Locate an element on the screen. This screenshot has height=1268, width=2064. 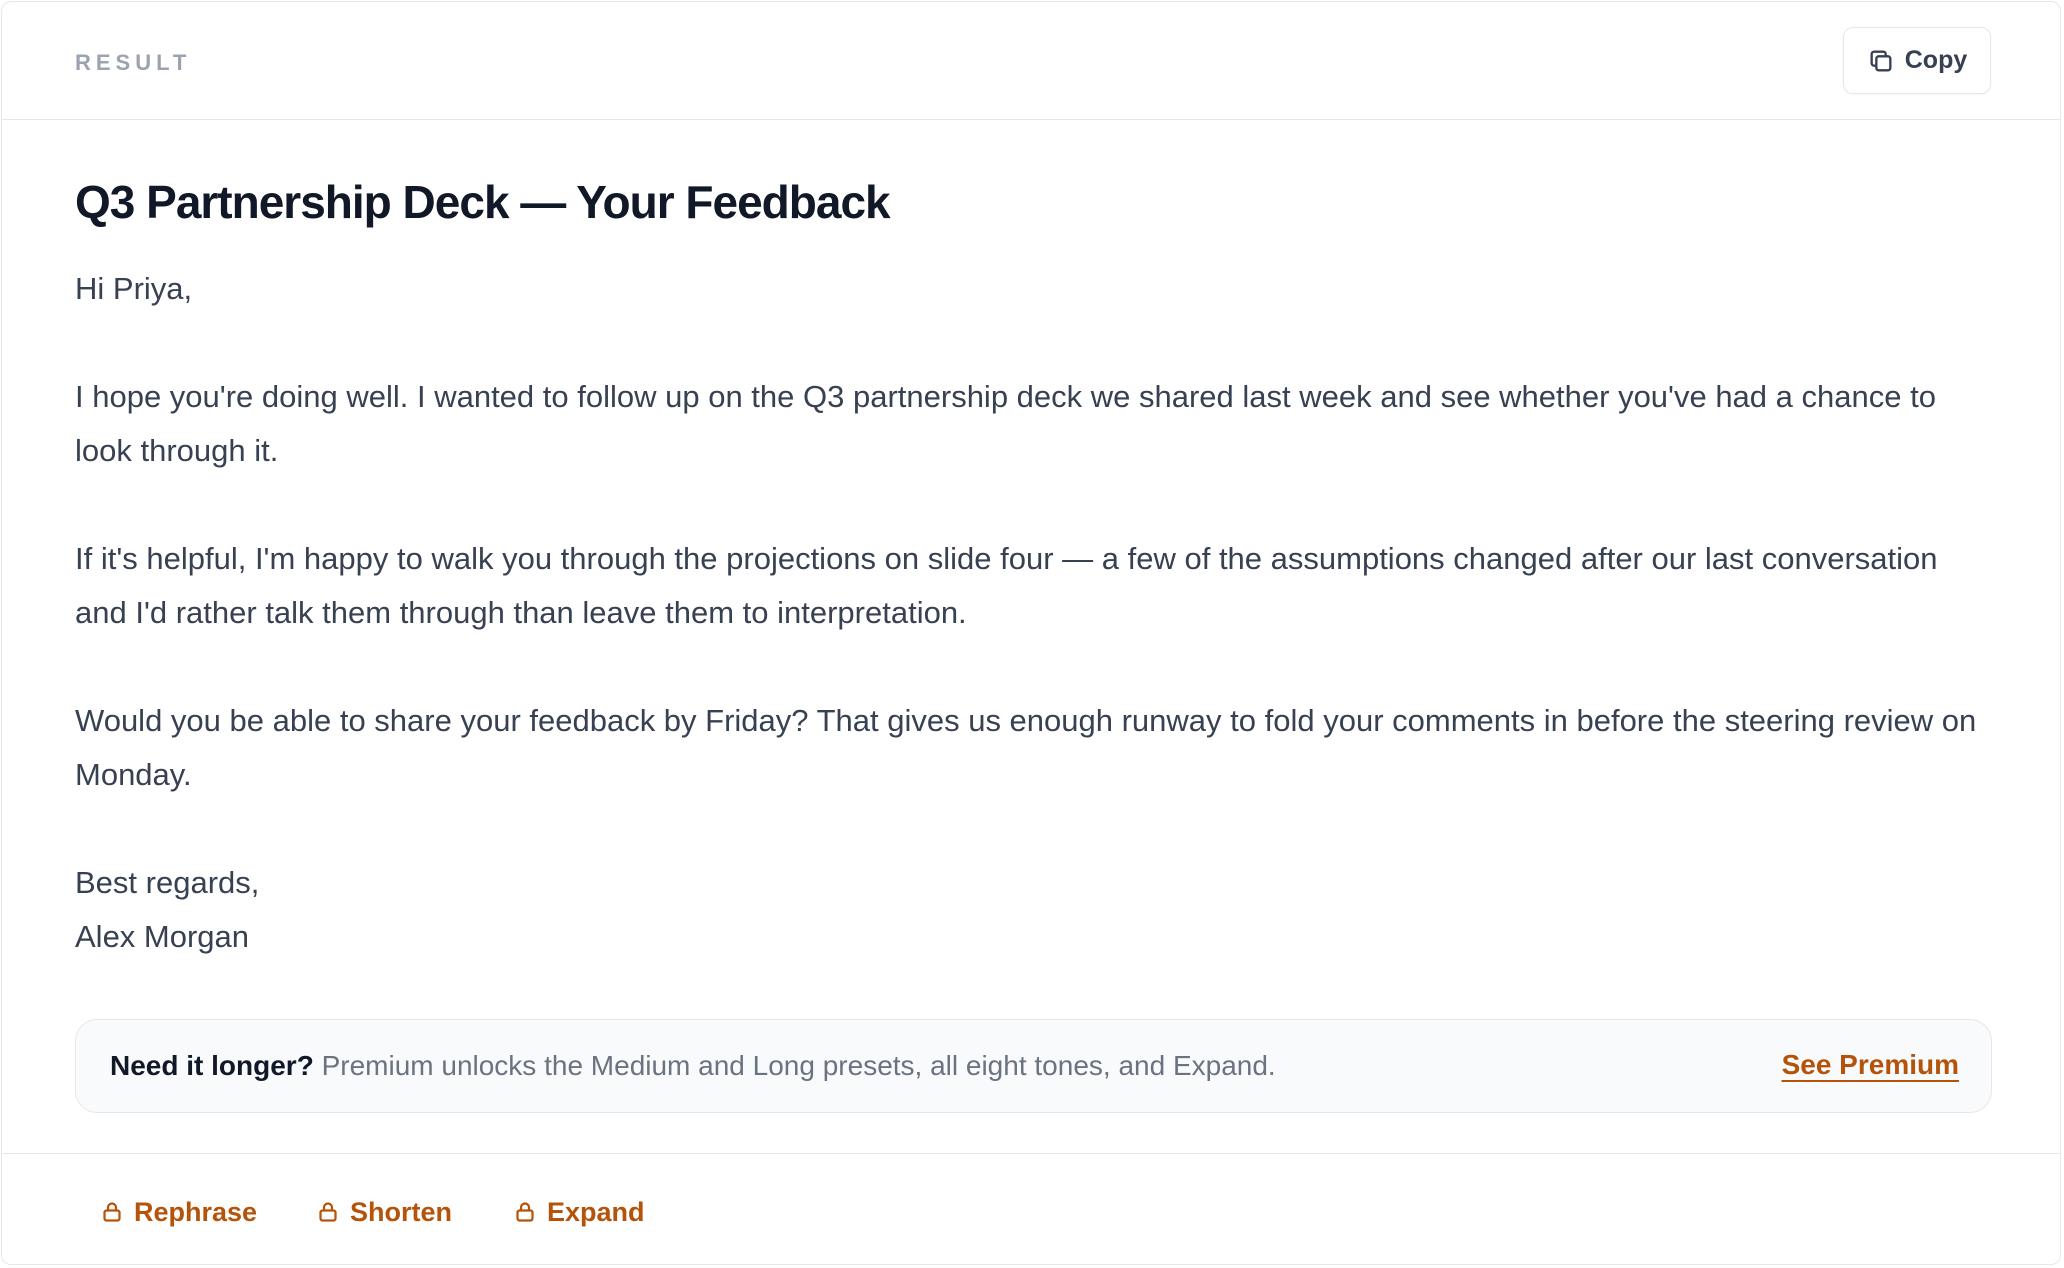
copy-label: Copy is located at coordinates (1936, 60).